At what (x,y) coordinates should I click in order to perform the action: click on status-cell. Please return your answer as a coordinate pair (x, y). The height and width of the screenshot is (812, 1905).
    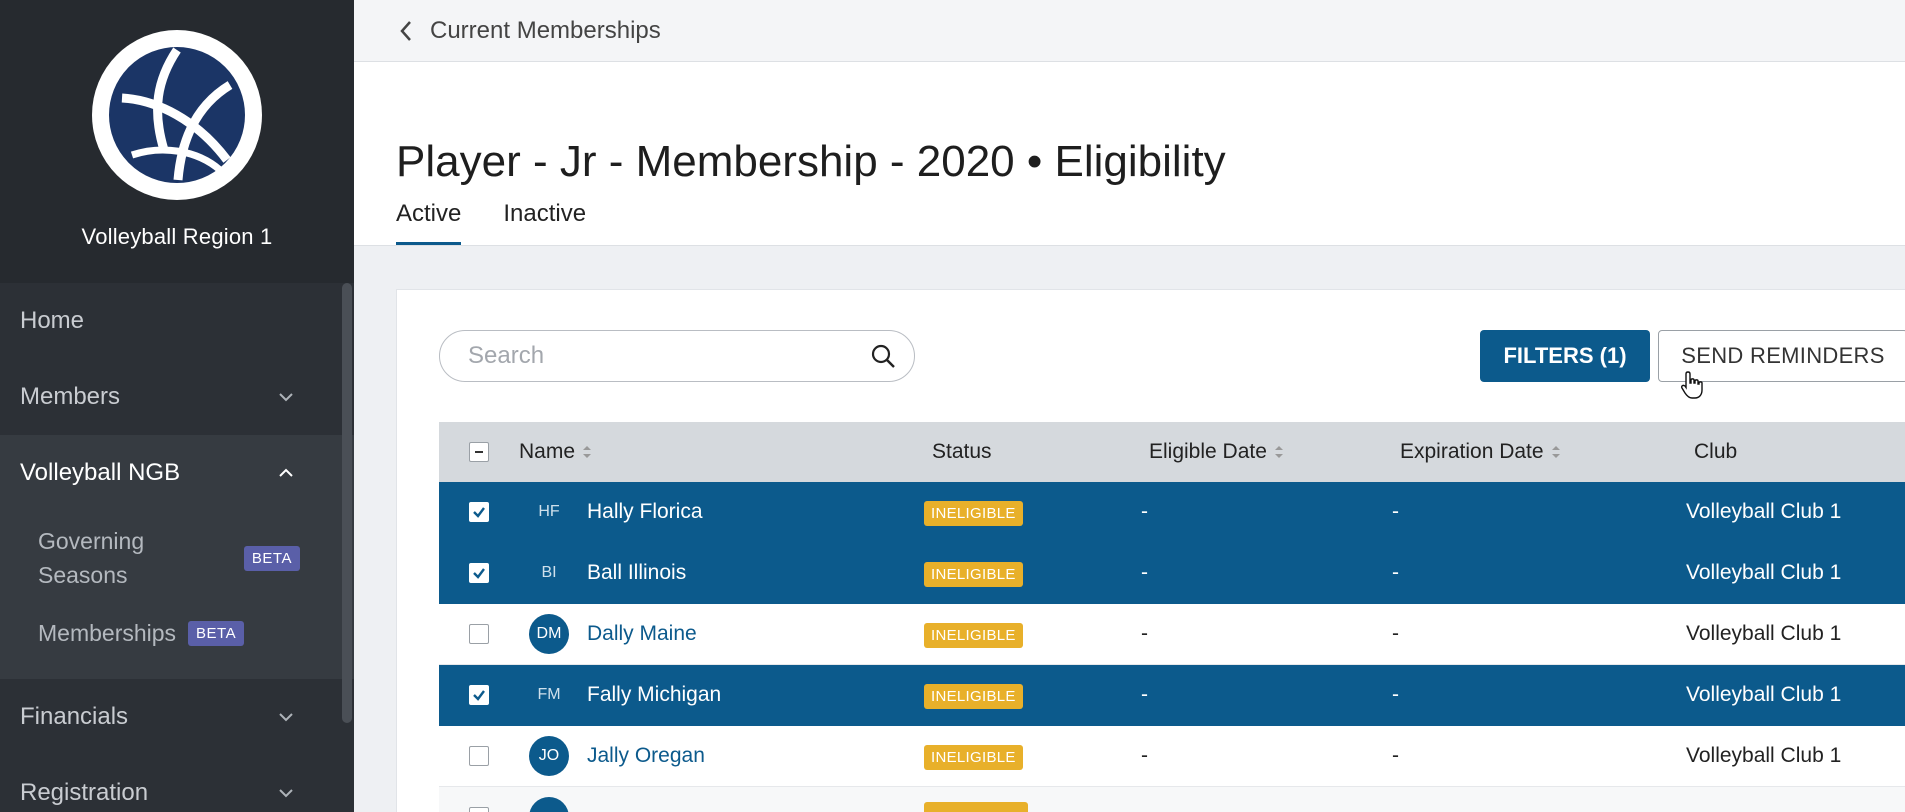
    Looking at the image, I should click on (1032, 807).